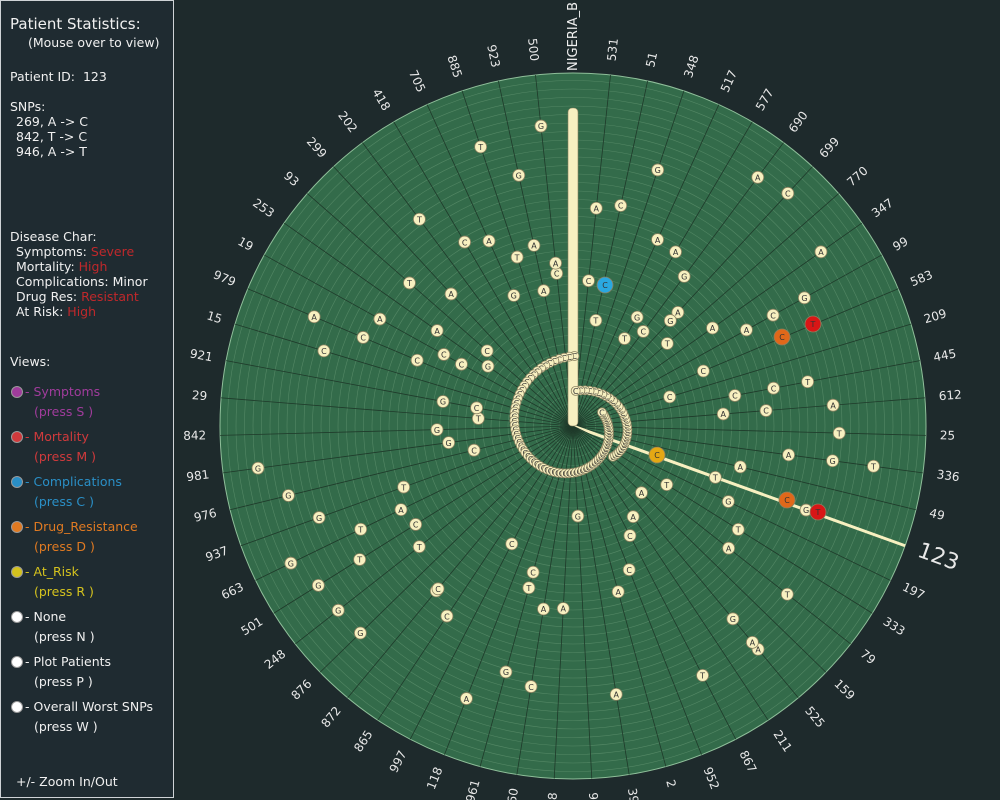  I want to click on patient-label: 979, so click(224, 278).